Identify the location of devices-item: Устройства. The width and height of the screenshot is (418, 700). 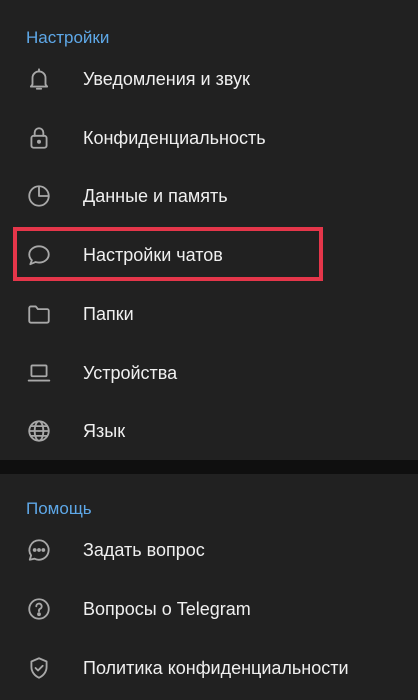
(209, 373).